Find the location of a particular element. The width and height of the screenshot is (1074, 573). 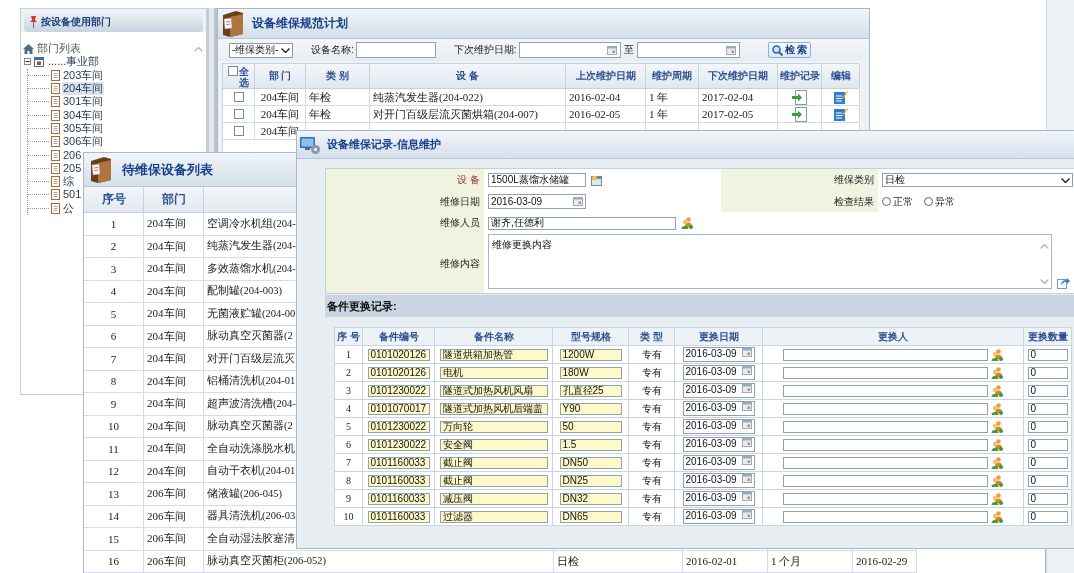

part-name-field: 减压阀 is located at coordinates (493, 498).